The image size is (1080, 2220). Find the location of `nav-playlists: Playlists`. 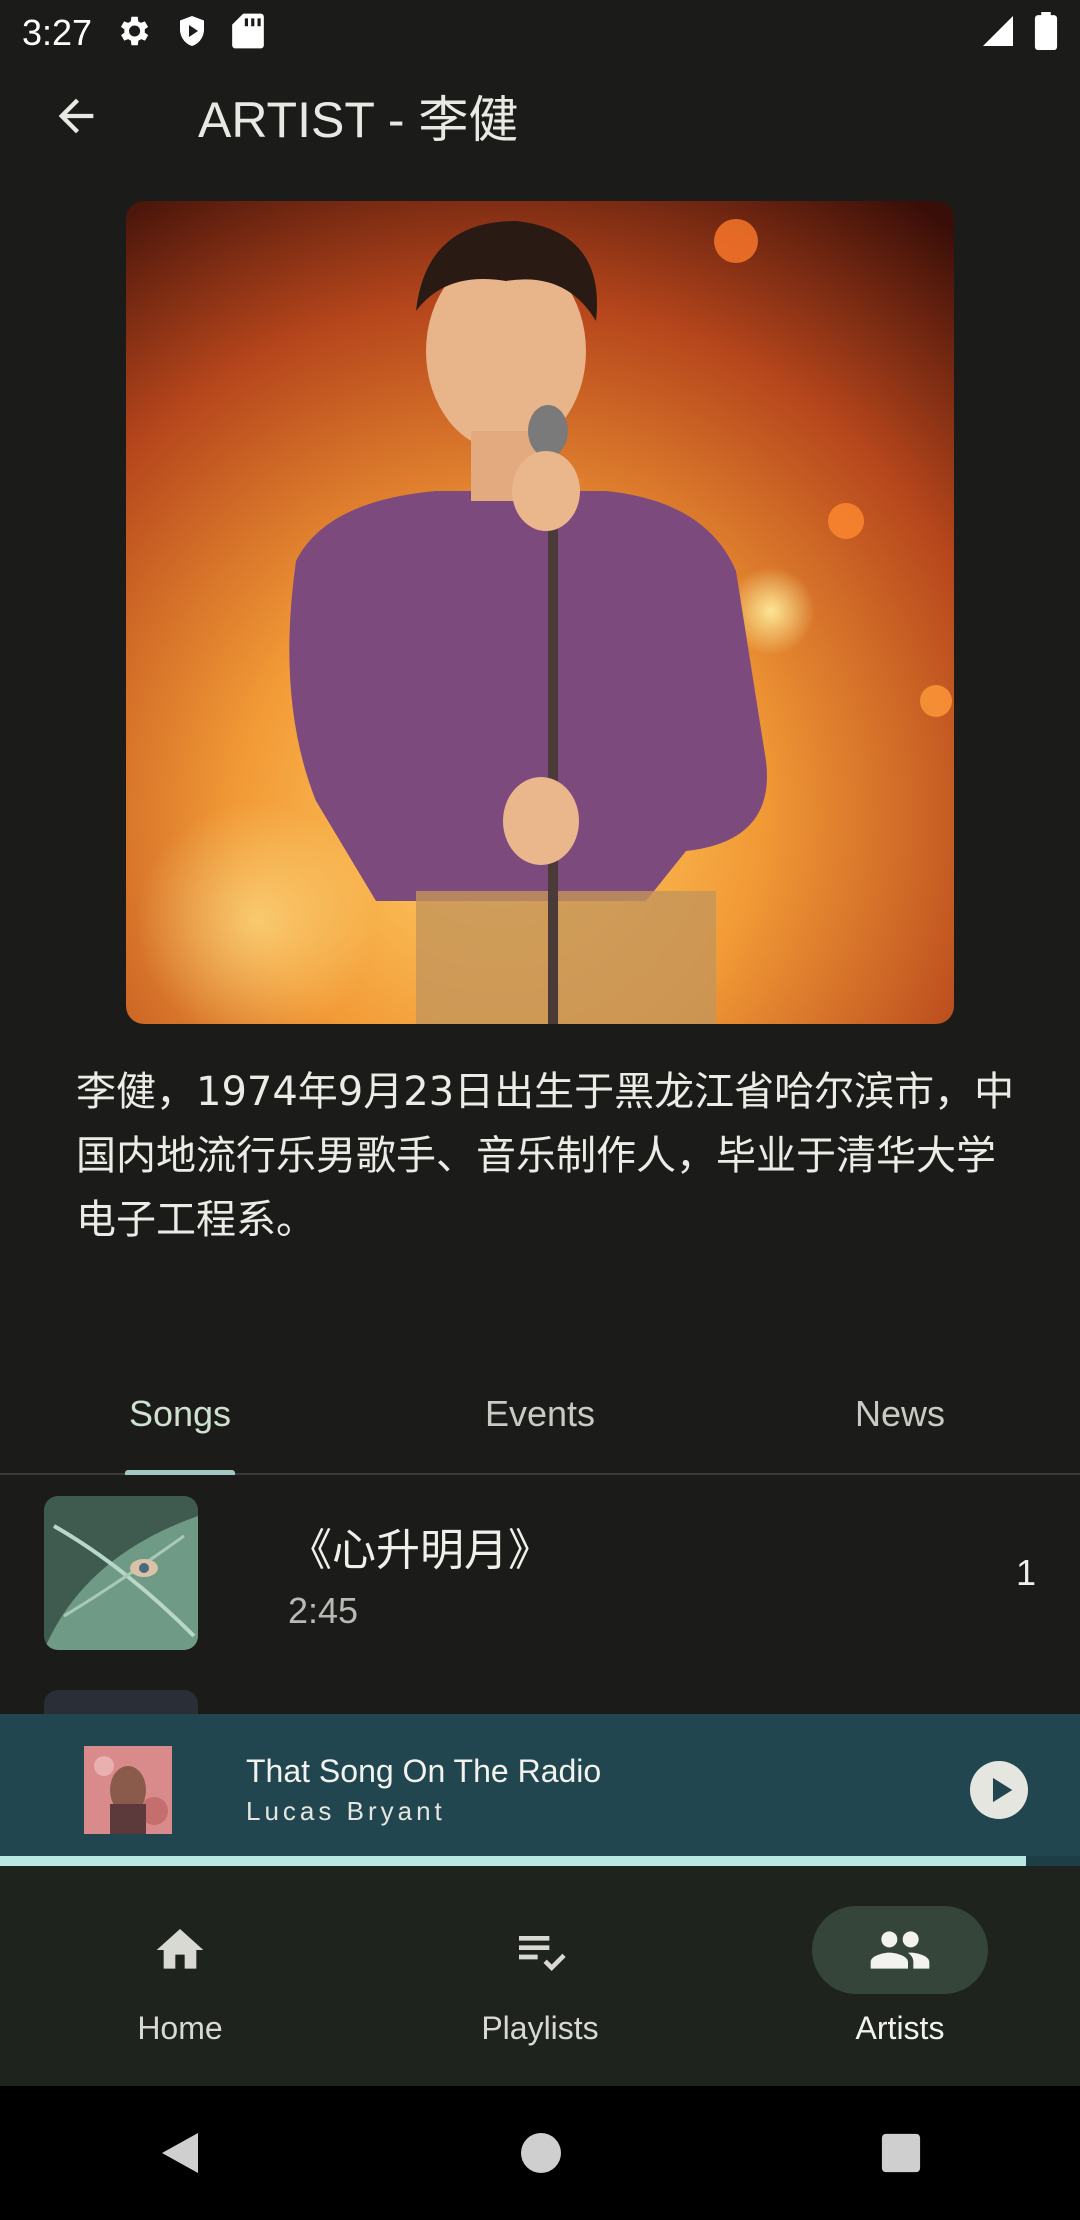

nav-playlists: Playlists is located at coordinates (540, 1976).